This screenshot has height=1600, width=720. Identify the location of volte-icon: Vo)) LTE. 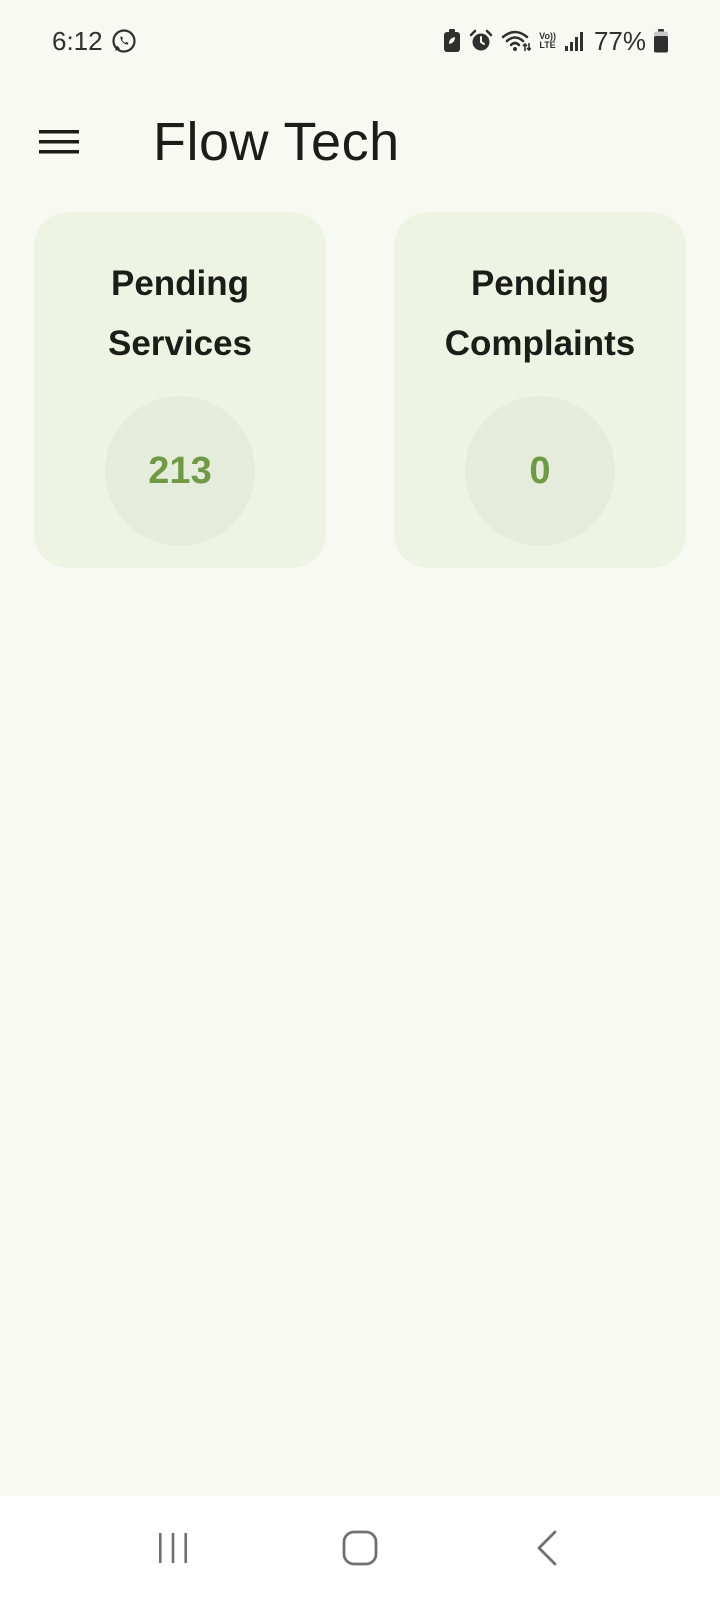
(547, 41).